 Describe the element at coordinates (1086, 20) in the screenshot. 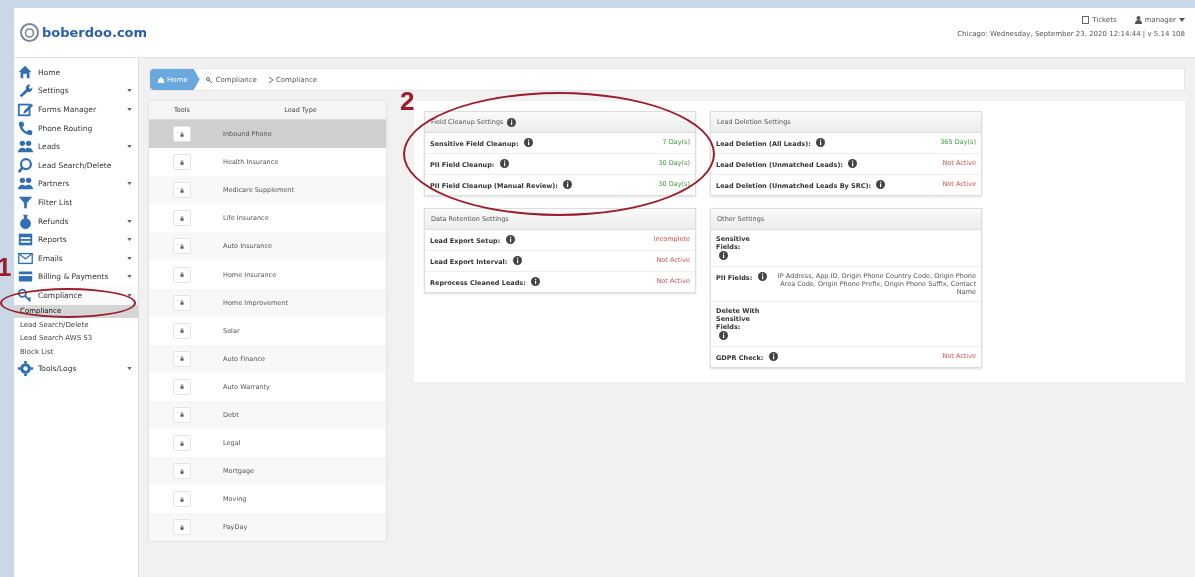

I see `document-icon` at that location.